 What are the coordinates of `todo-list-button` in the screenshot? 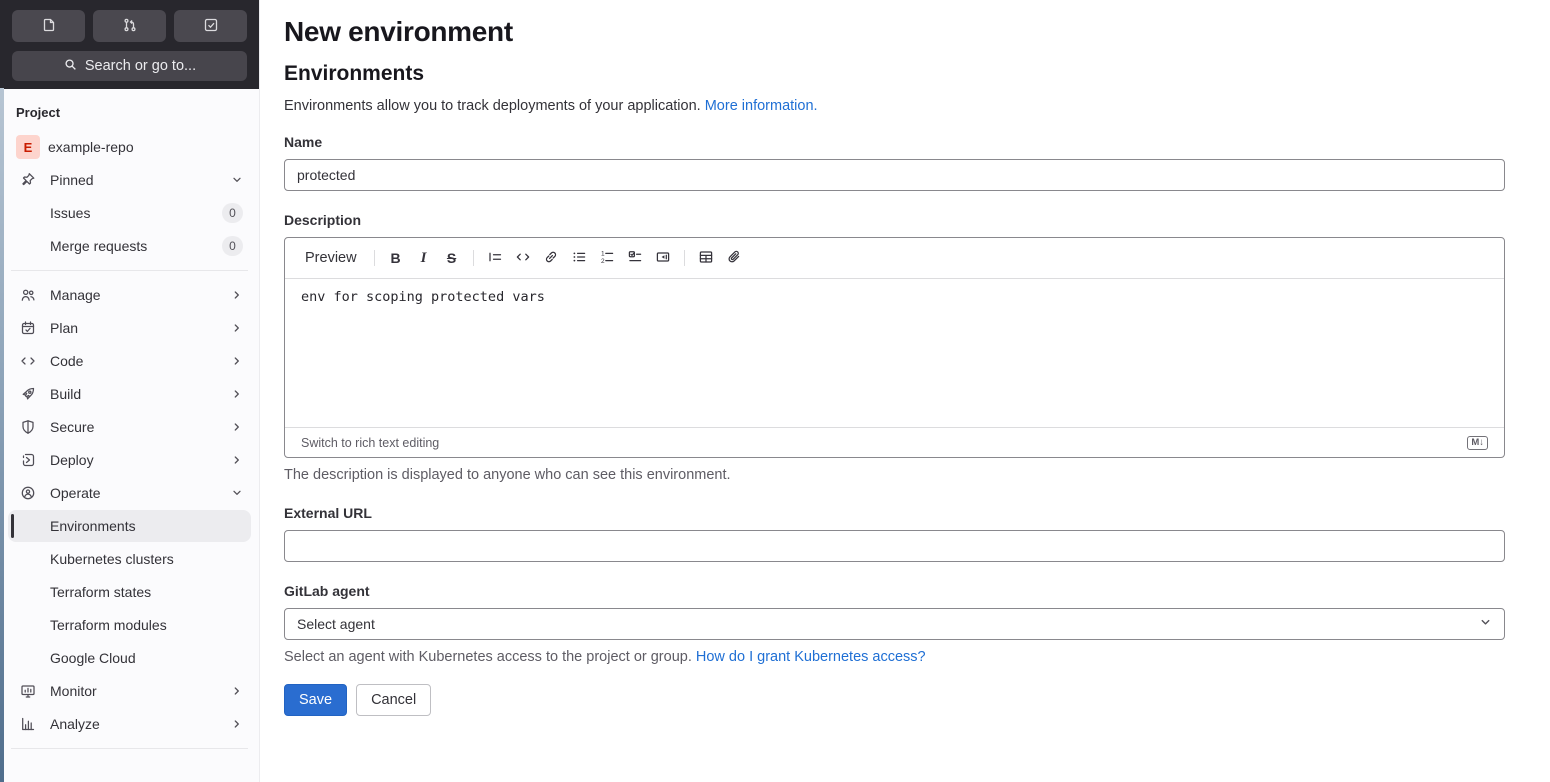 It's located at (210, 26).